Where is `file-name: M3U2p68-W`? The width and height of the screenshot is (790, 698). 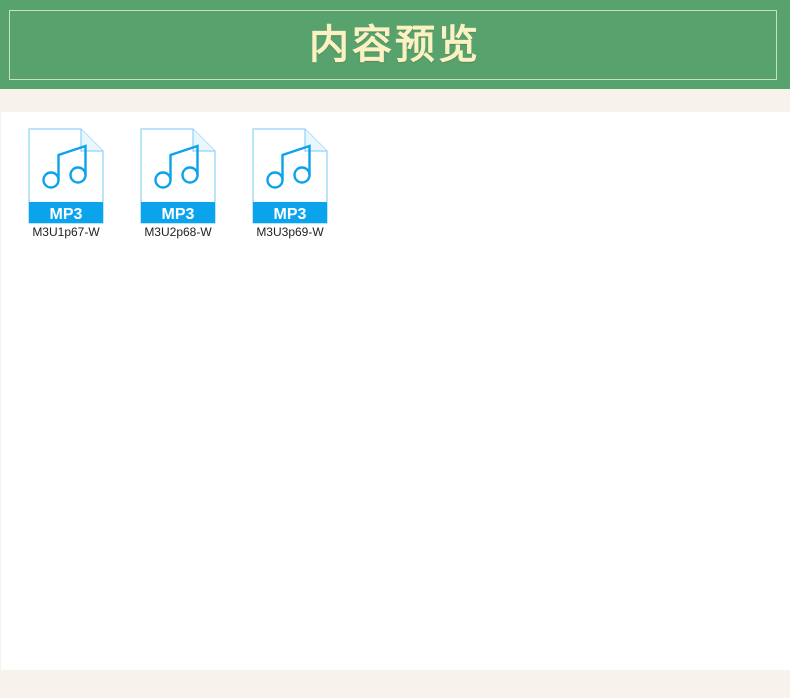
file-name: M3U2p68-W is located at coordinates (178, 232).